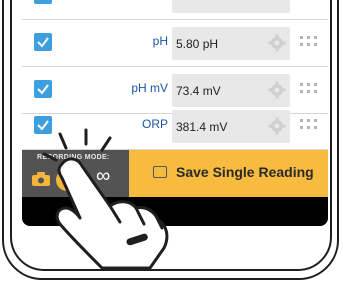  I want to click on value-text: 381.4 mV, so click(202, 127).